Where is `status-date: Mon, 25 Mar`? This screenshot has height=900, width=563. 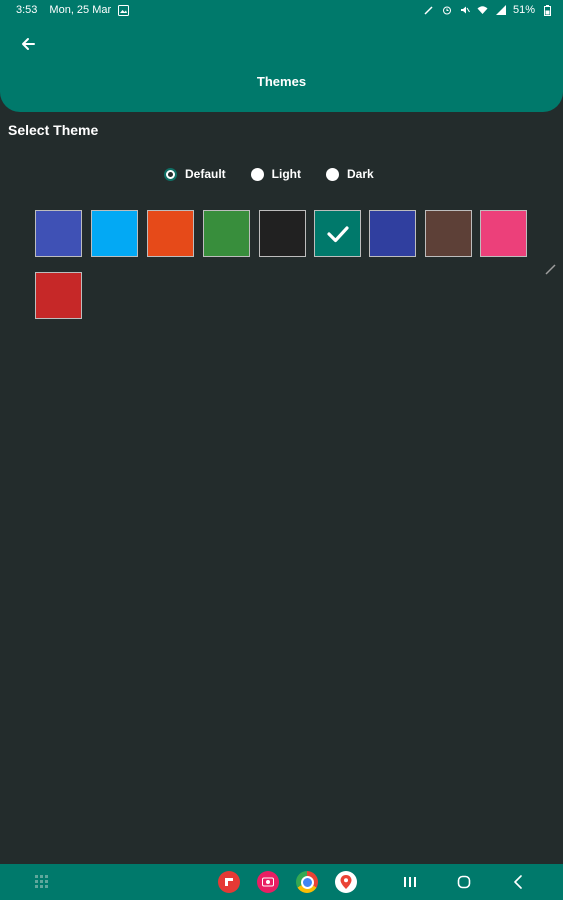
status-date: Mon, 25 Mar is located at coordinates (80, 10).